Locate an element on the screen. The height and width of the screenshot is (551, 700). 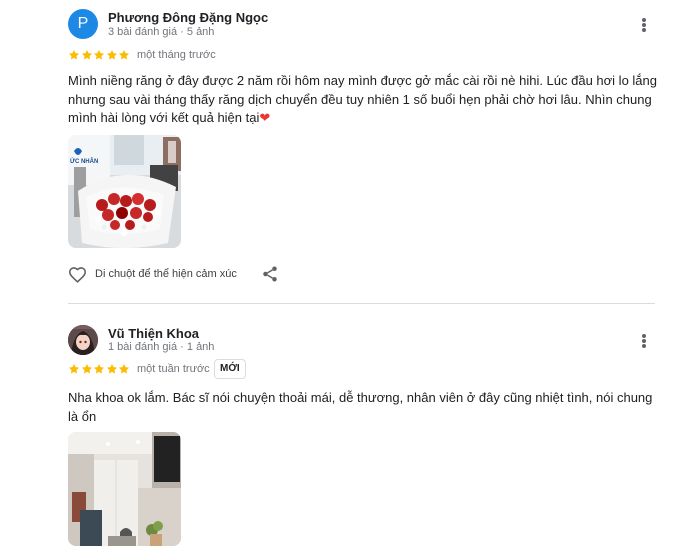
share-icon is located at coordinates (270, 274).